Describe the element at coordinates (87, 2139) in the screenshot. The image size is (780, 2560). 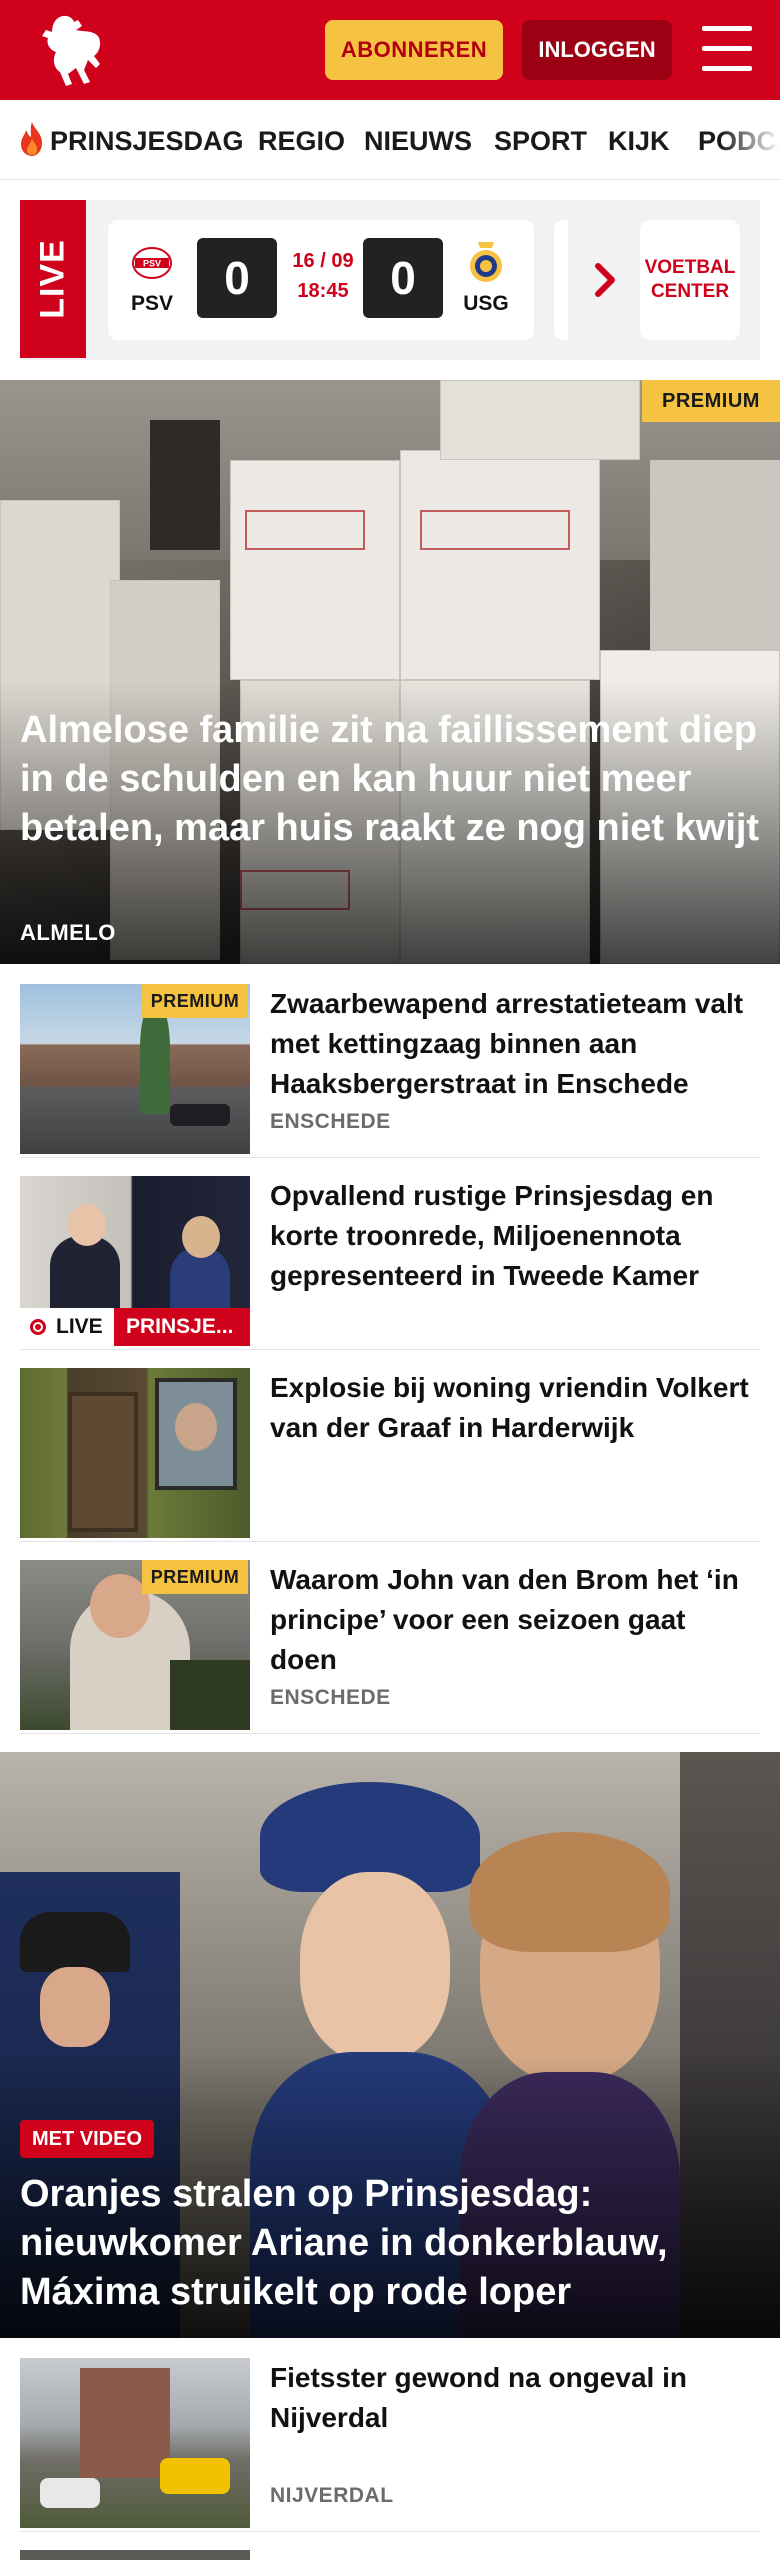
I see `video-badge: MET VIDEO` at that location.